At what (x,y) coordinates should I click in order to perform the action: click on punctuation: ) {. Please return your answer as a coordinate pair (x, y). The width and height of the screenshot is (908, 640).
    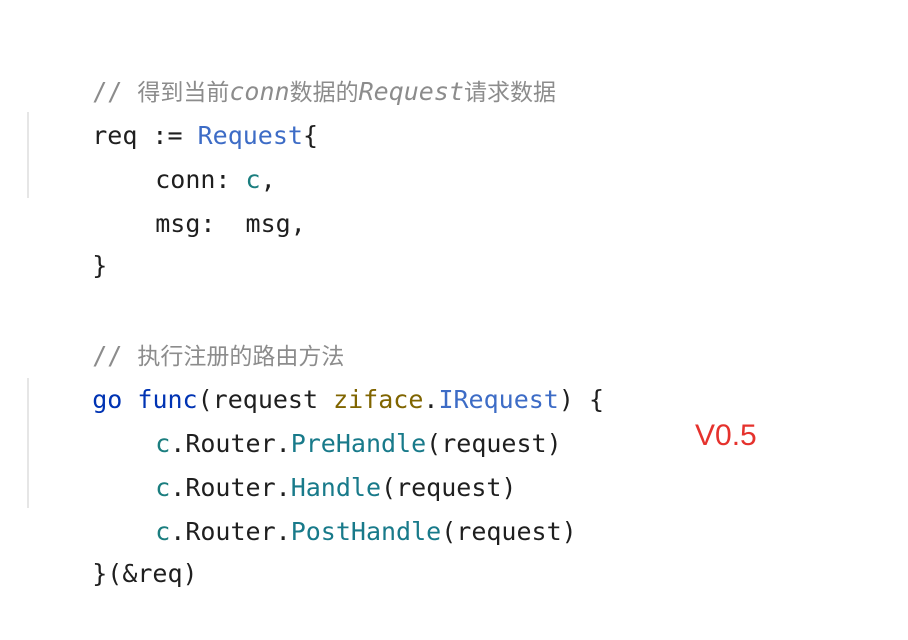
    Looking at the image, I should click on (581, 399).